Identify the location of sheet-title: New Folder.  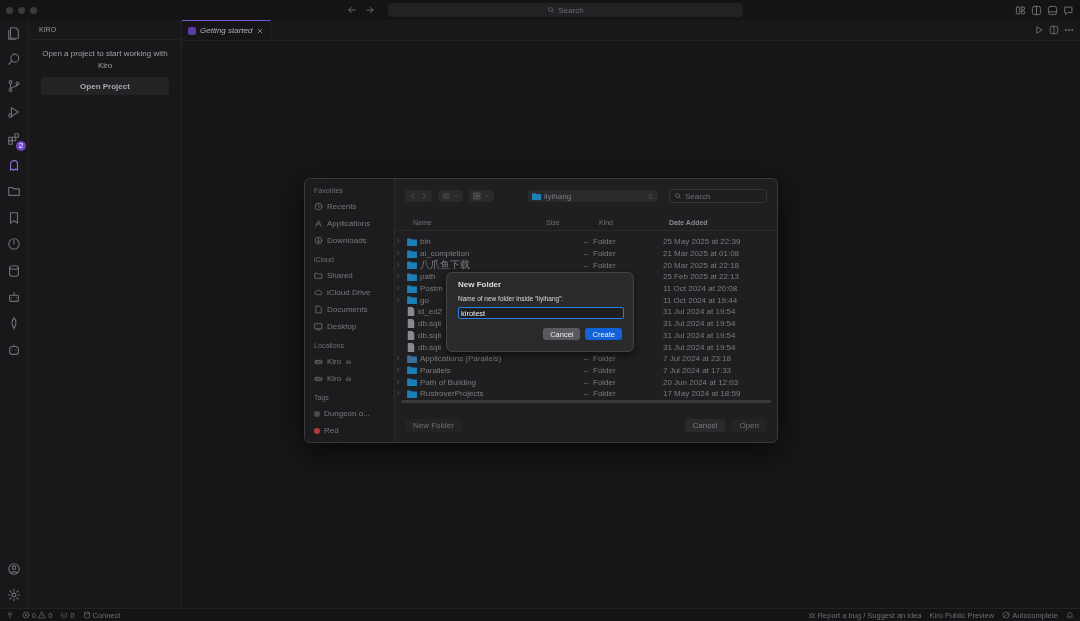
(480, 284).